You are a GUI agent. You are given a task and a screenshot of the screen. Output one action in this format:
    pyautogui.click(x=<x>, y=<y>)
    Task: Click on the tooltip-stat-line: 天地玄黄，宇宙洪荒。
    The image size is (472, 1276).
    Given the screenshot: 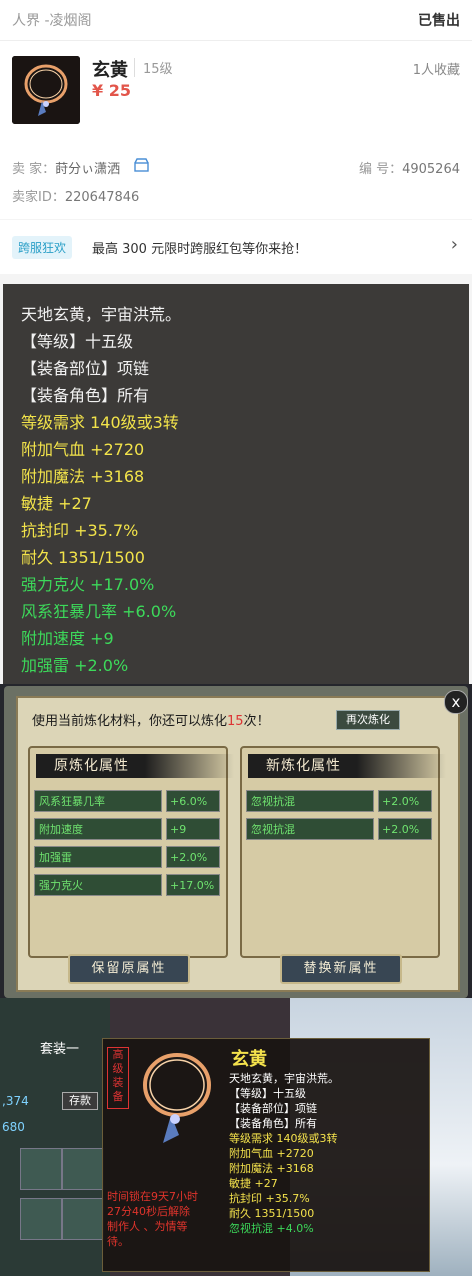 What is the action you would take?
    pyautogui.click(x=284, y=1078)
    